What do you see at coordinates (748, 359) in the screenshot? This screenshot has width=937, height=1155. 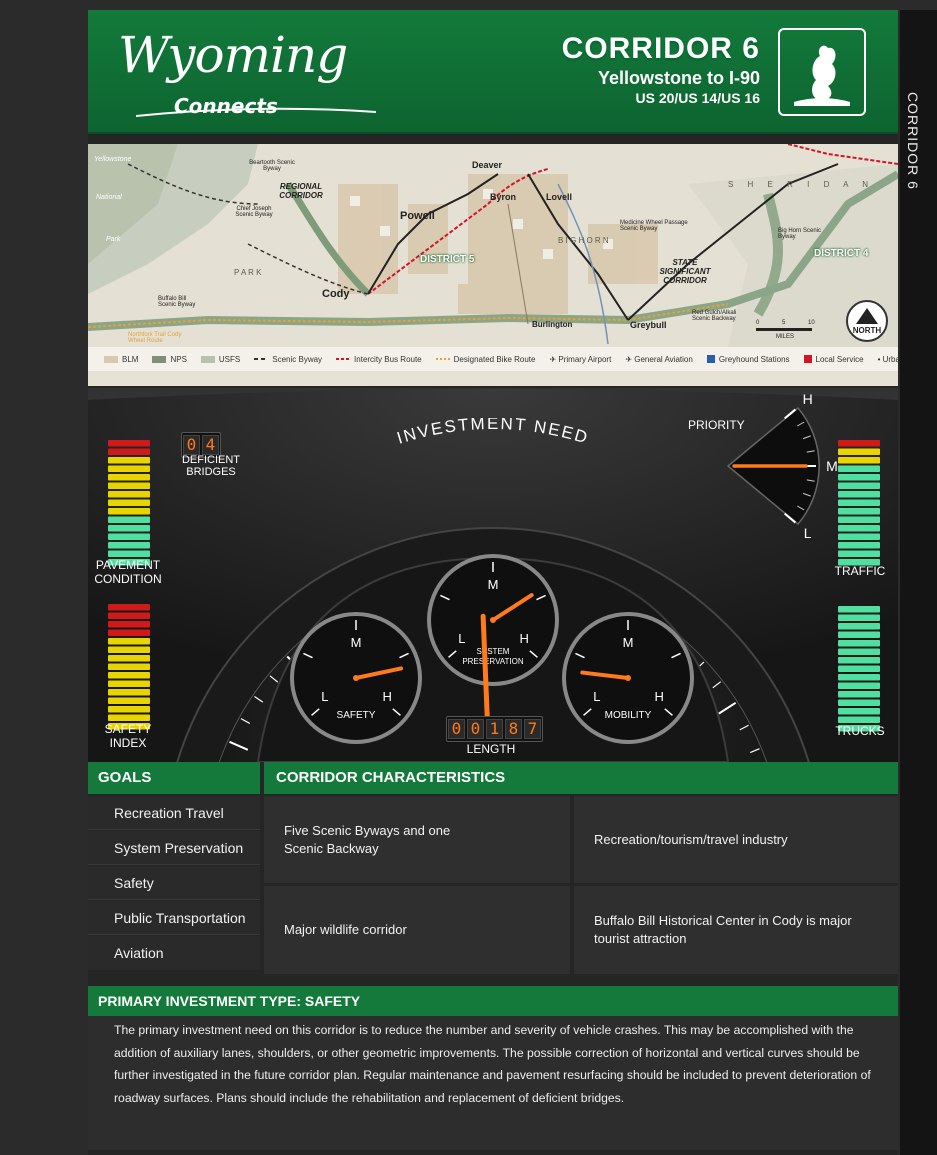 I see `legend-greyhound: Greyhound Stations` at bounding box center [748, 359].